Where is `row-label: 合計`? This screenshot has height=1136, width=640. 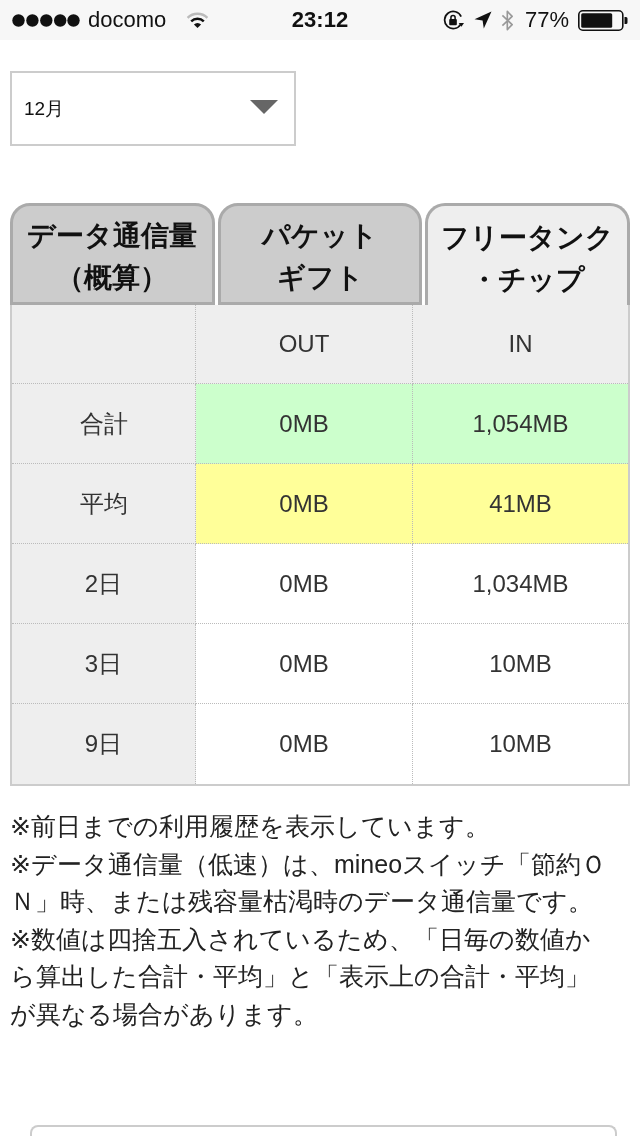
row-label: 合計 is located at coordinates (104, 424).